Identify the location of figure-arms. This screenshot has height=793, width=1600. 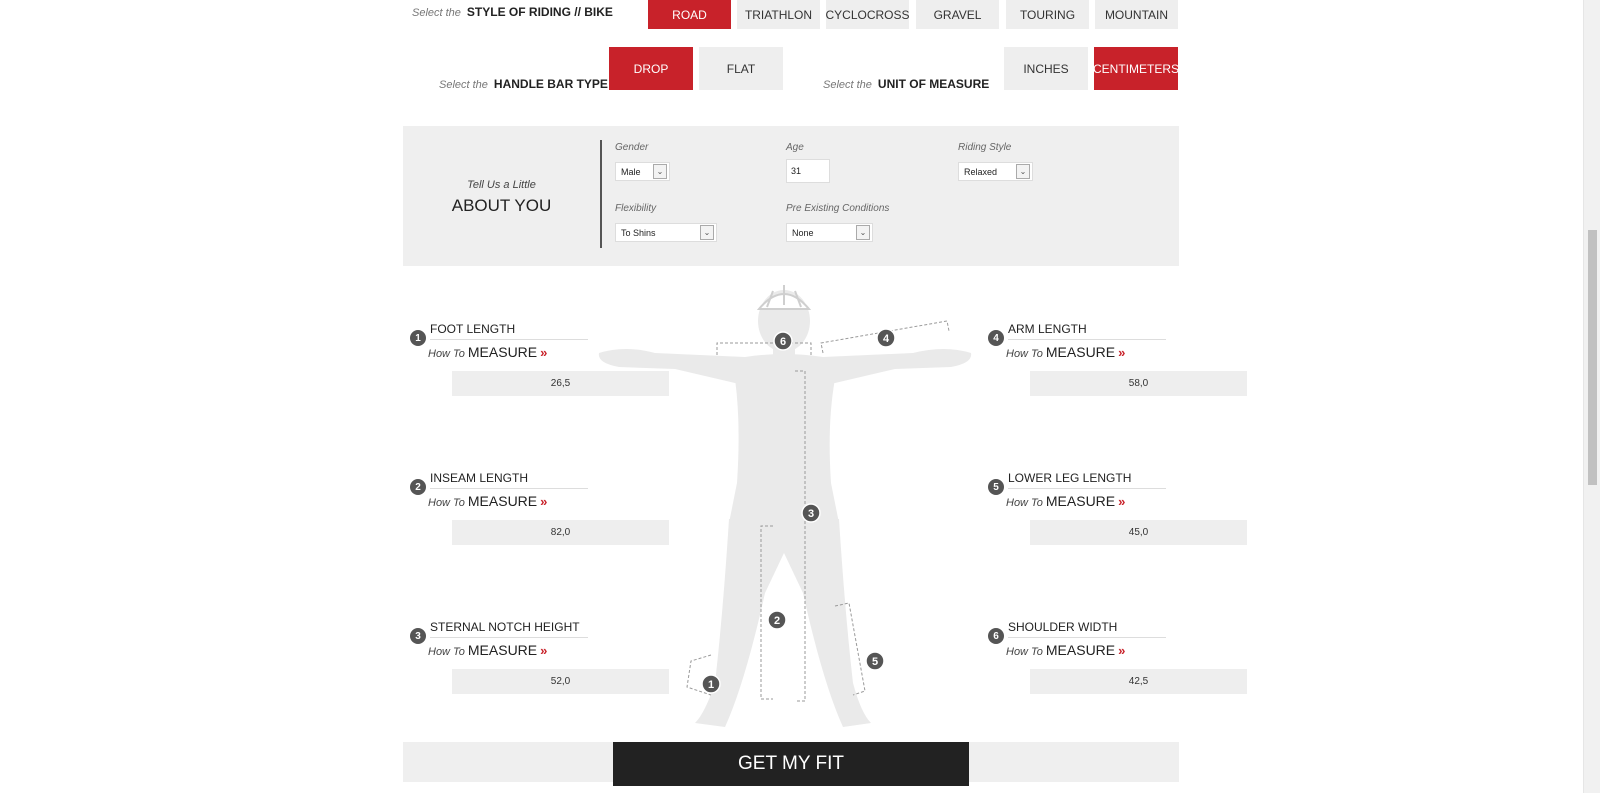
(785, 366).